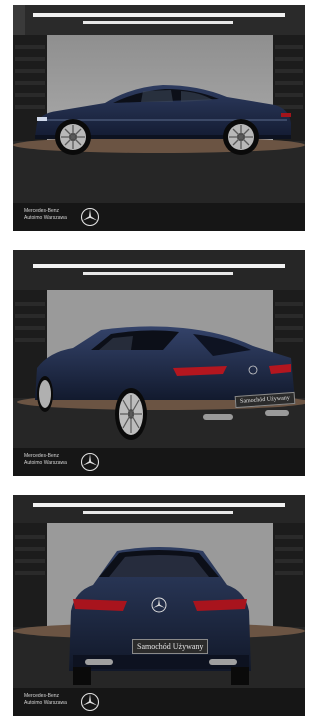 The height and width of the screenshot is (716, 320). What do you see at coordinates (170, 646) in the screenshot?
I see `used-car-plate: Samochód Używany` at bounding box center [170, 646].